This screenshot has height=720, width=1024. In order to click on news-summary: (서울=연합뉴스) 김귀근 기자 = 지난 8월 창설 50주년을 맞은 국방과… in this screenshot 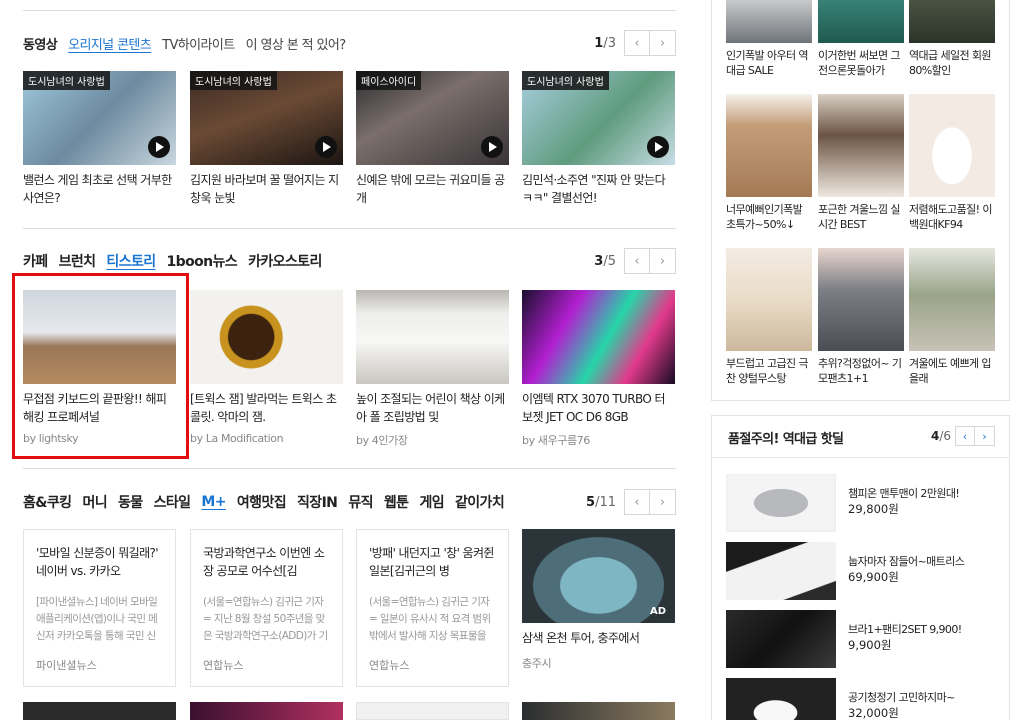, I will do `click(265, 619)`.